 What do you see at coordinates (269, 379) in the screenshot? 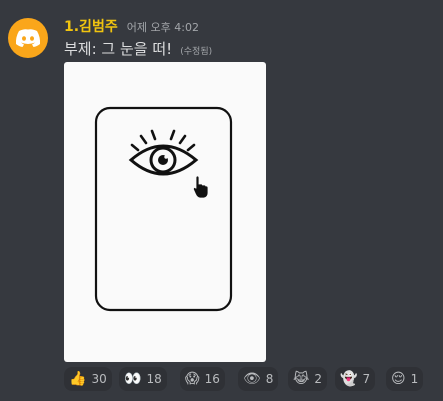
I see `reaction-count: 8` at bounding box center [269, 379].